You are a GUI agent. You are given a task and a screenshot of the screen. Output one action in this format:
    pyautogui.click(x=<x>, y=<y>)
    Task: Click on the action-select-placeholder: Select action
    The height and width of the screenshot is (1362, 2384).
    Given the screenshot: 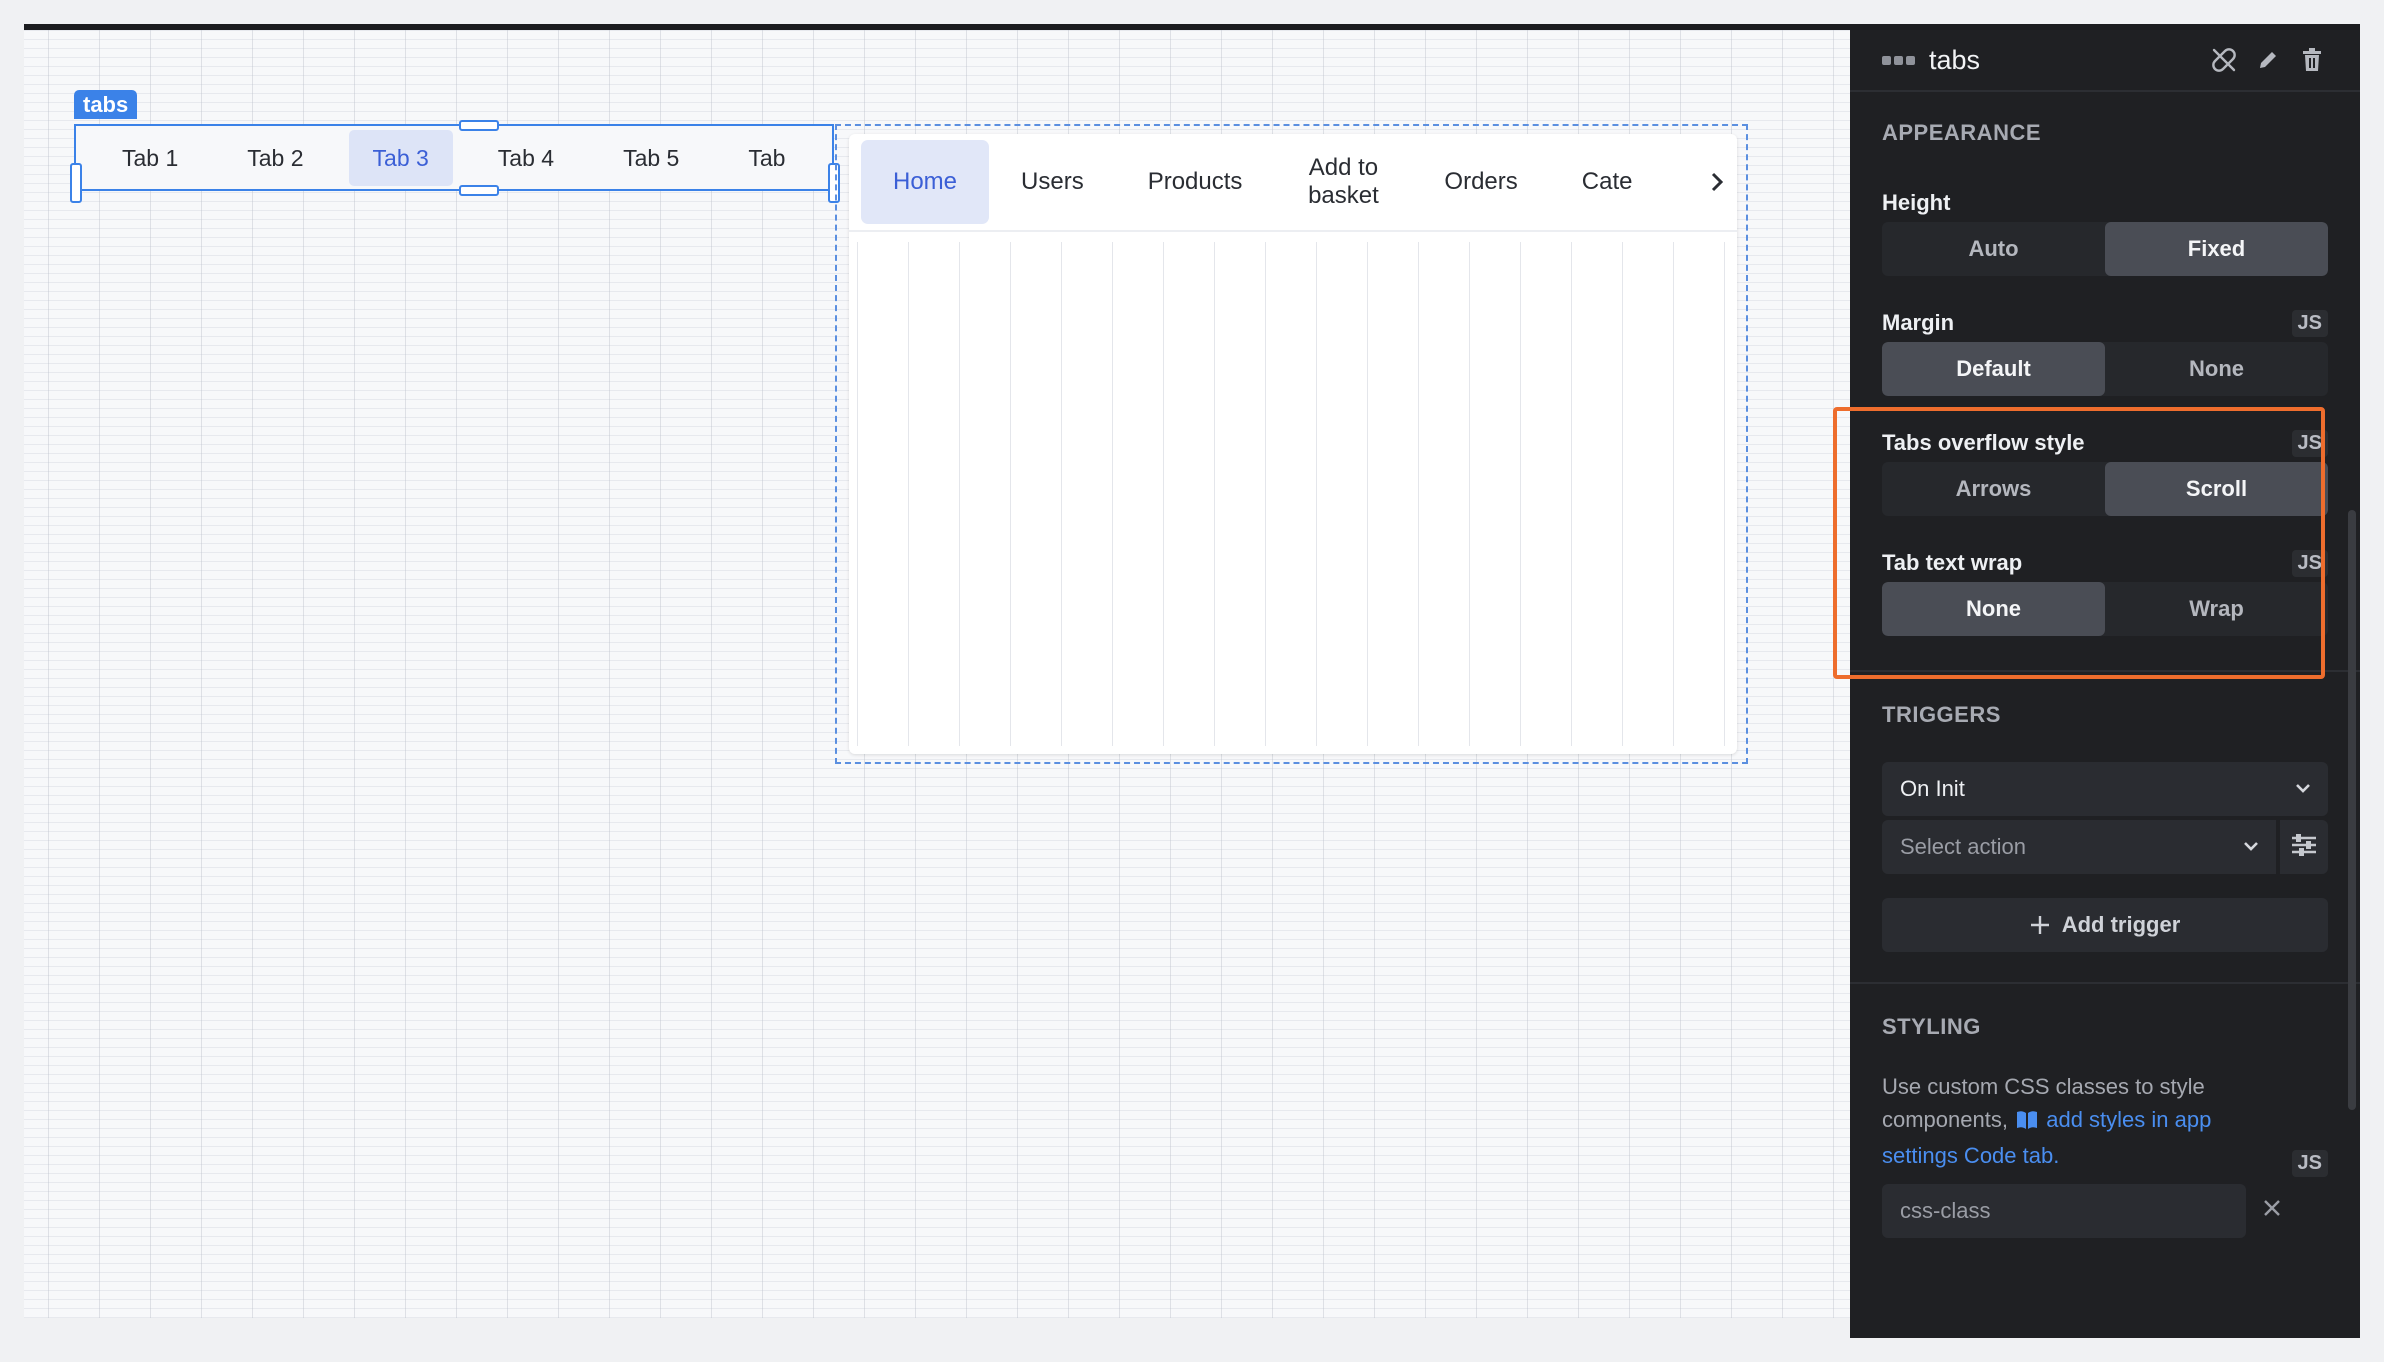 What is the action you would take?
    pyautogui.click(x=1963, y=846)
    